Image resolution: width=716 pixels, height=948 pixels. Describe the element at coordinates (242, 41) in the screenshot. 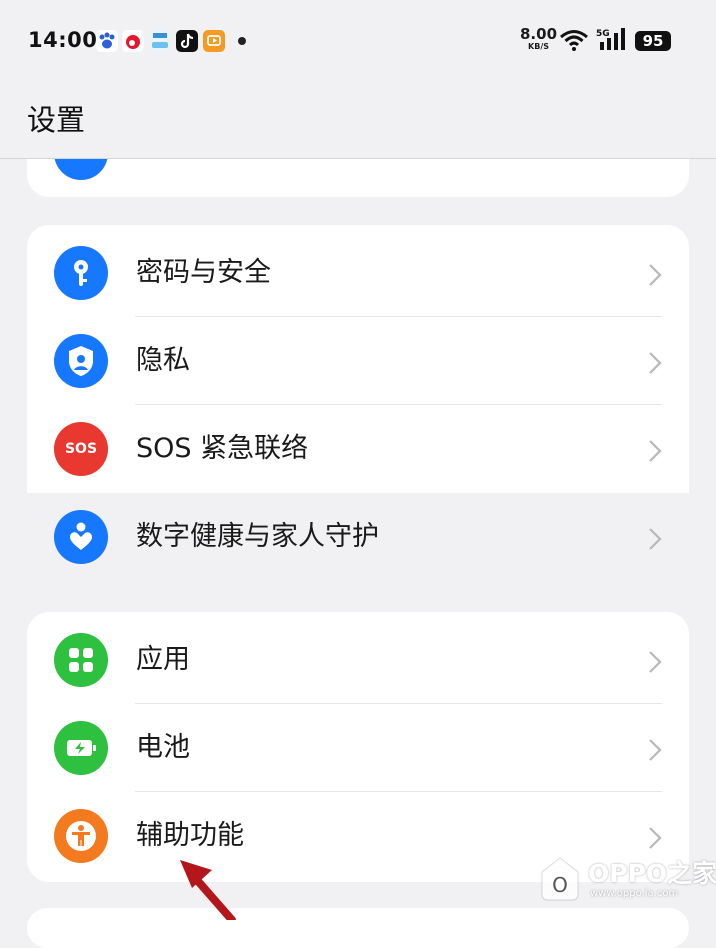

I see `more-notifications-dot` at that location.